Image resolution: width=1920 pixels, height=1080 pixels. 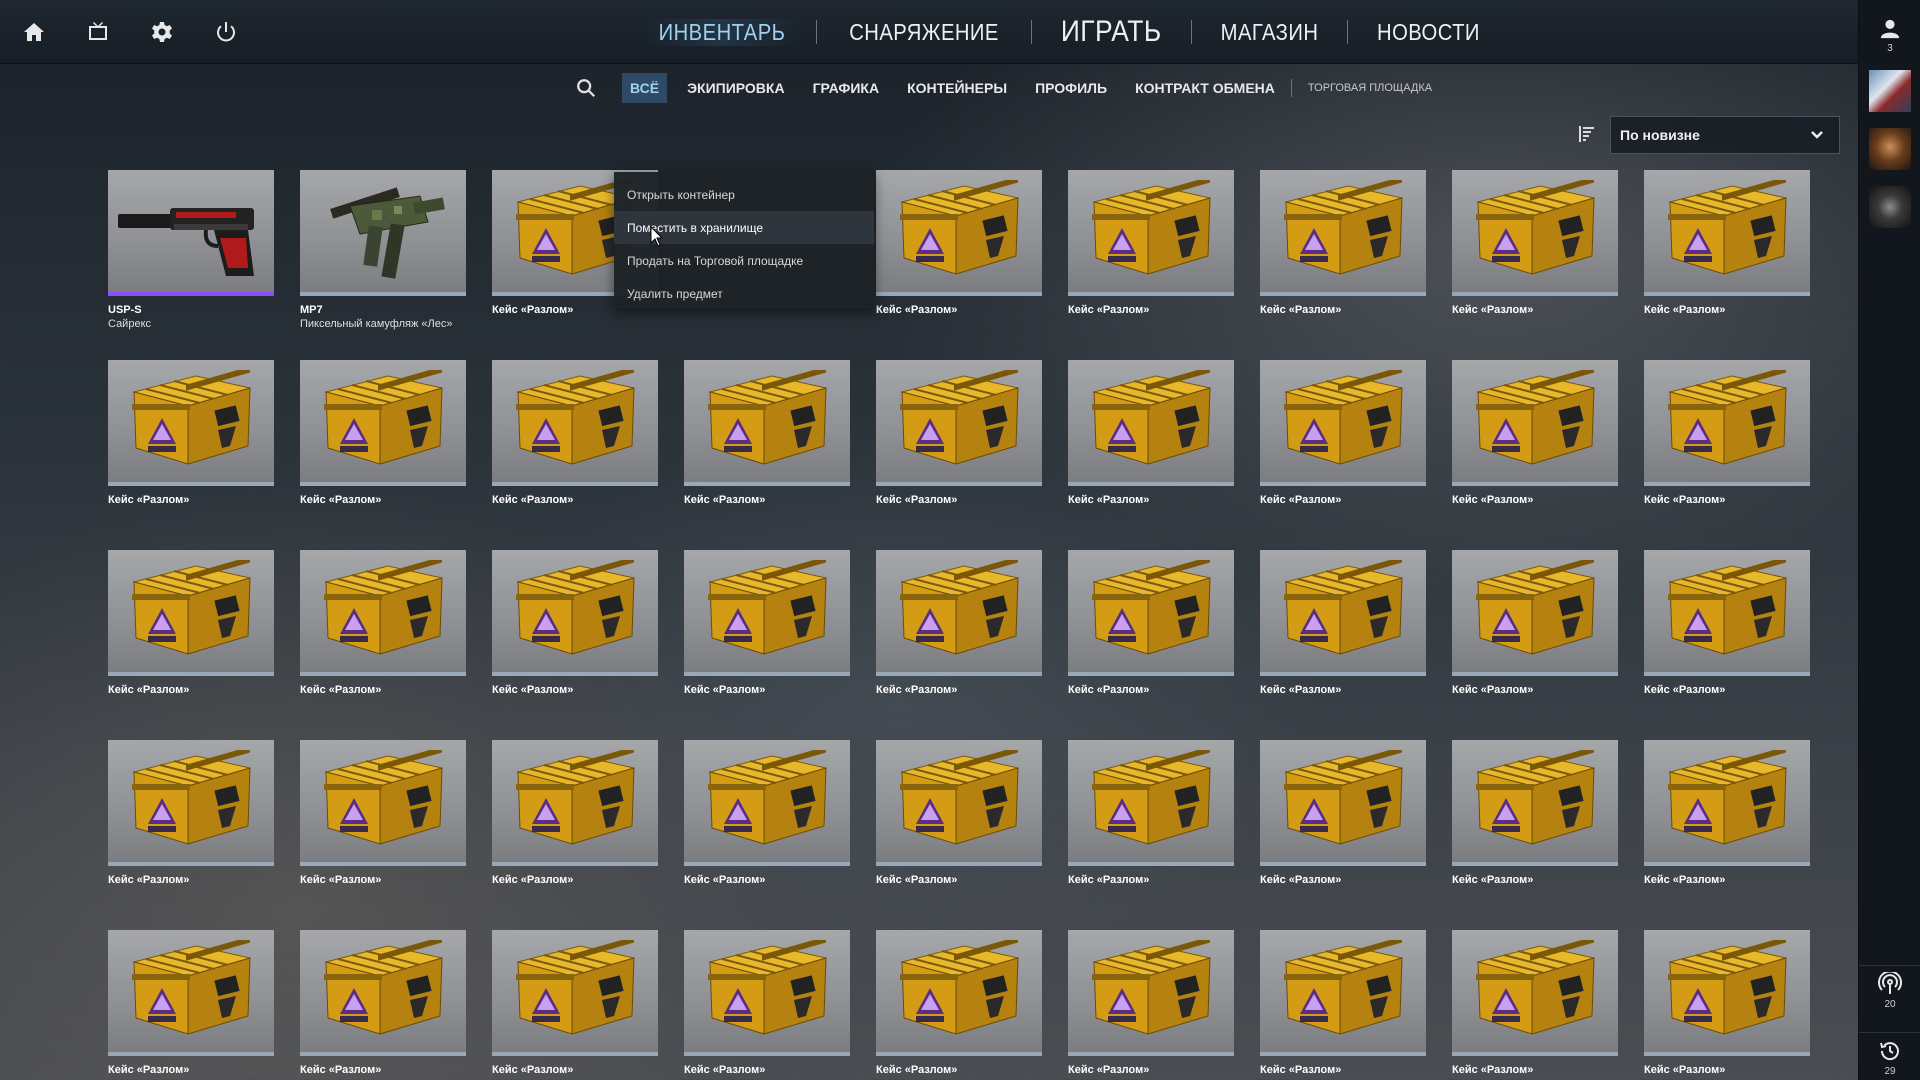 What do you see at coordinates (125, 310) in the screenshot?
I see `item-name: USP-S` at bounding box center [125, 310].